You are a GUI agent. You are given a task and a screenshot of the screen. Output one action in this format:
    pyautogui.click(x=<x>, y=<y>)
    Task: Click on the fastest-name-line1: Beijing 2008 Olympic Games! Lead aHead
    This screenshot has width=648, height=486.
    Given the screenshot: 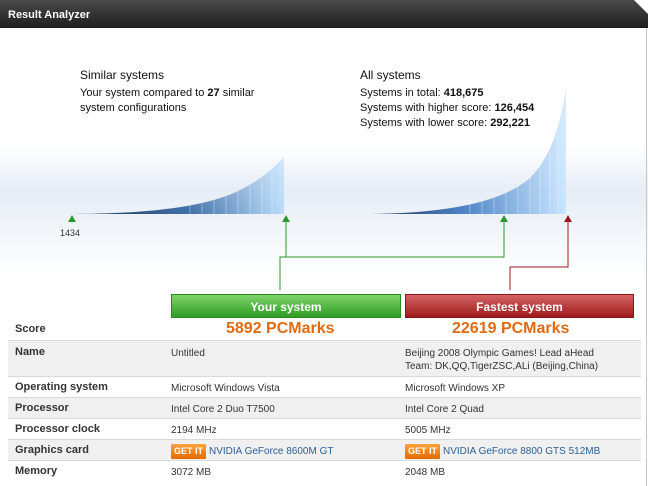 What is the action you would take?
    pyautogui.click(x=499, y=353)
    